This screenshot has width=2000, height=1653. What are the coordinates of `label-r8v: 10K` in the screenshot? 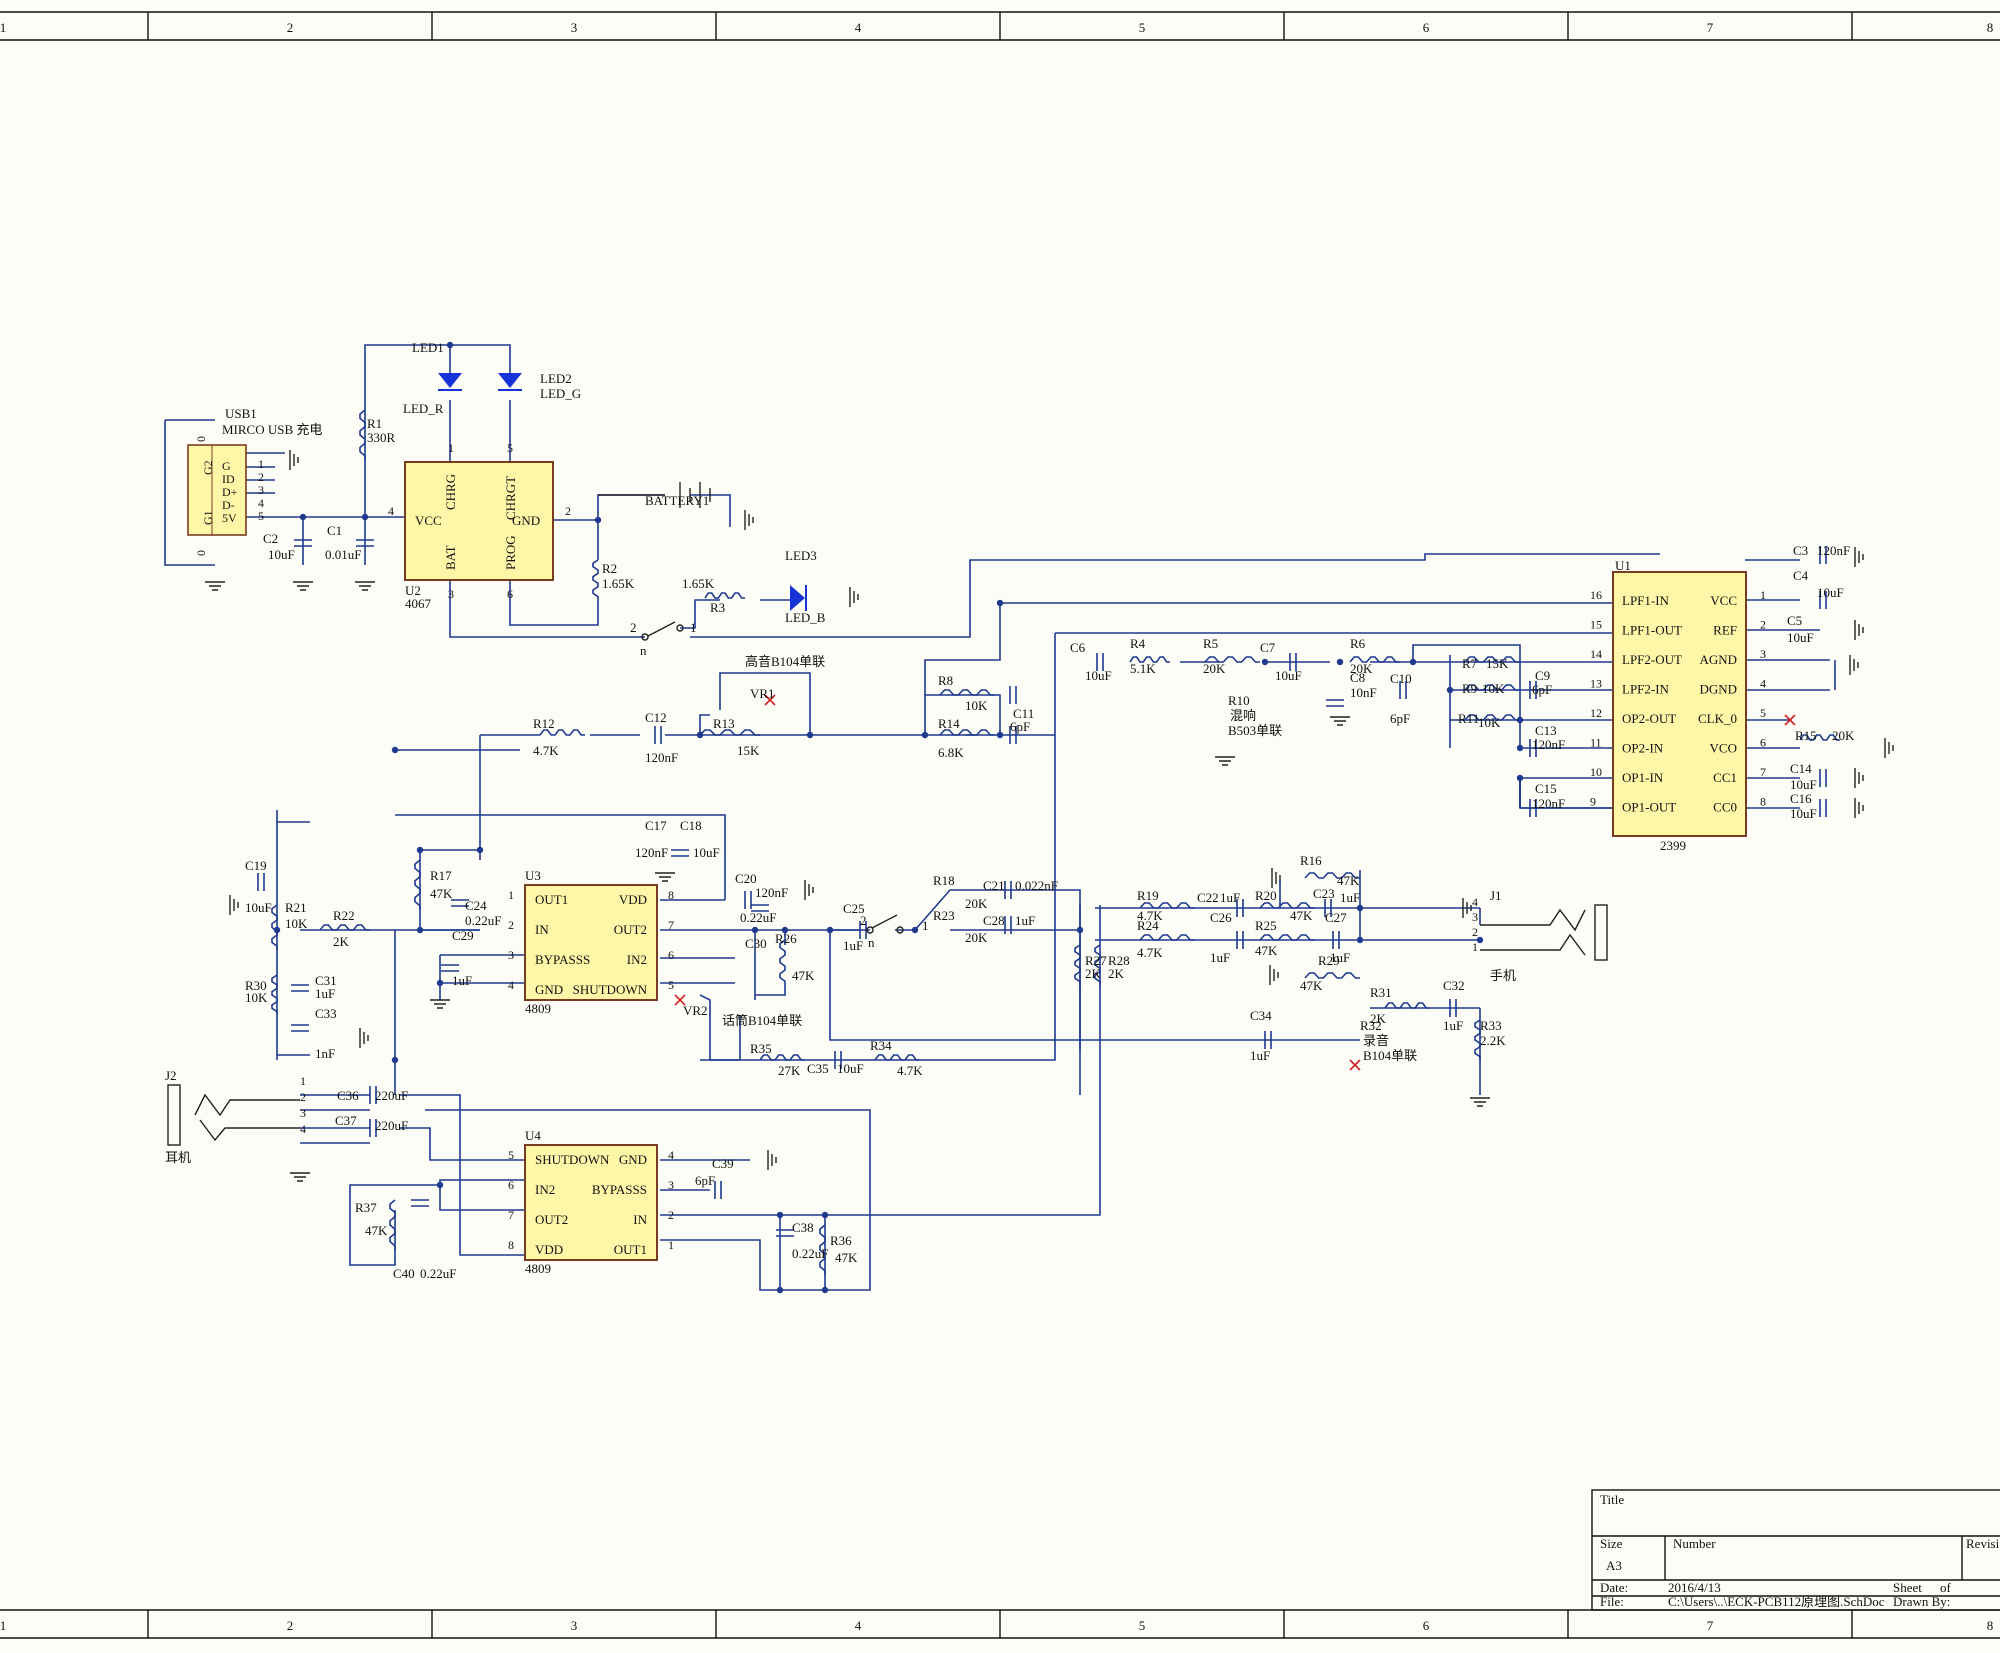 It's located at (976, 705).